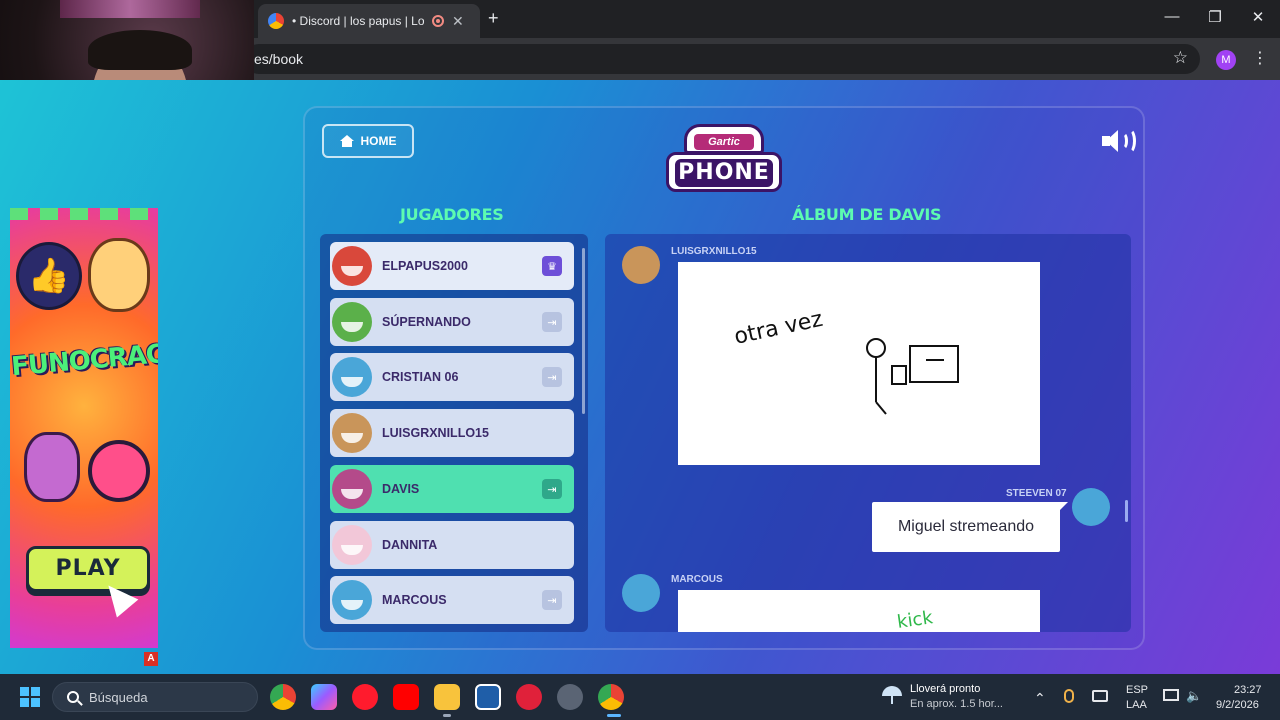 The width and height of the screenshot is (1280, 720). Describe the element at coordinates (1237, 705) in the screenshot. I see `clock-date: 9/2/2026` at that location.